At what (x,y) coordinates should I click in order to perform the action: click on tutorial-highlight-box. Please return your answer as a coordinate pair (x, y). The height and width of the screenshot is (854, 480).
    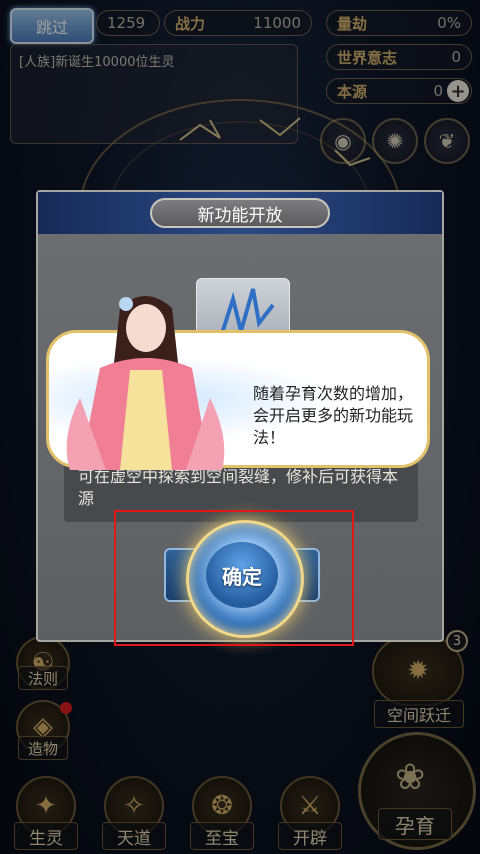
    Looking at the image, I should click on (234, 578).